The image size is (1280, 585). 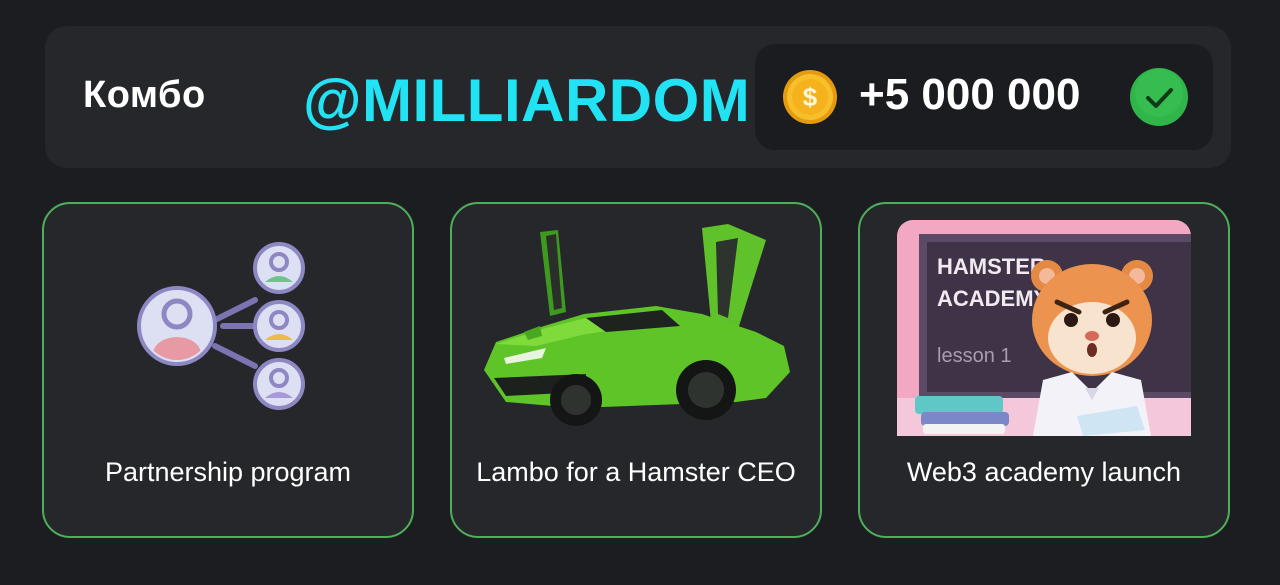 What do you see at coordinates (144, 95) in the screenshot?
I see `combo-title: Комбо` at bounding box center [144, 95].